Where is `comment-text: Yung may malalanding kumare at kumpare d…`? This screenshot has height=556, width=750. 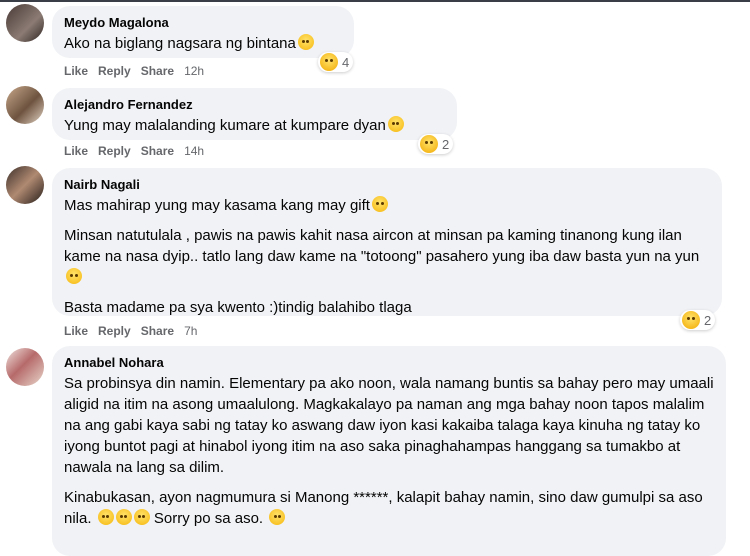 comment-text: Yung may malalanding kumare at kumpare d… is located at coordinates (254, 125).